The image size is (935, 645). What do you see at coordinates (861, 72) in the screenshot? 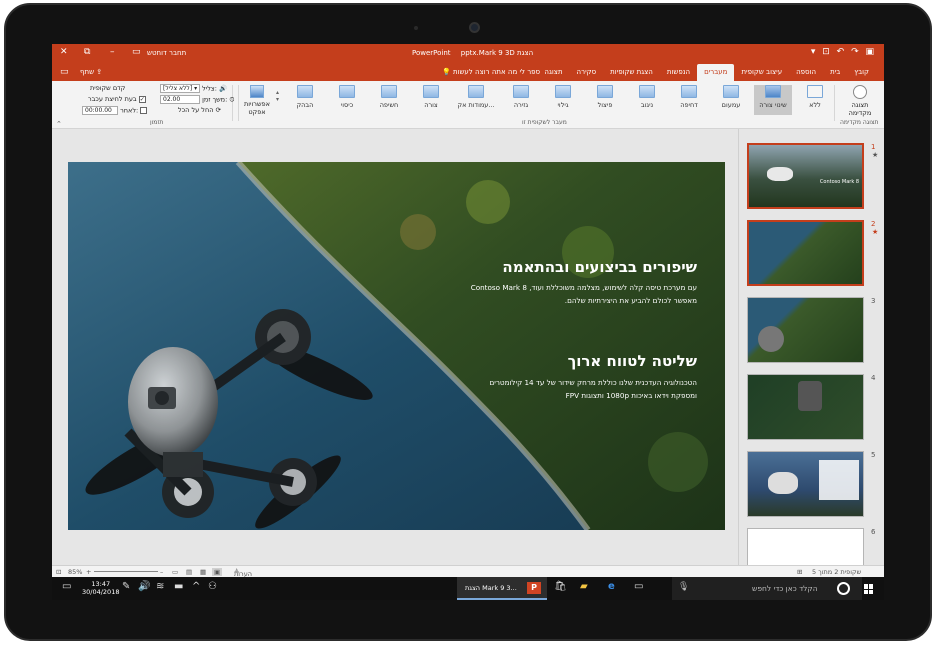
I see `tab-file: קובץ` at bounding box center [861, 72].